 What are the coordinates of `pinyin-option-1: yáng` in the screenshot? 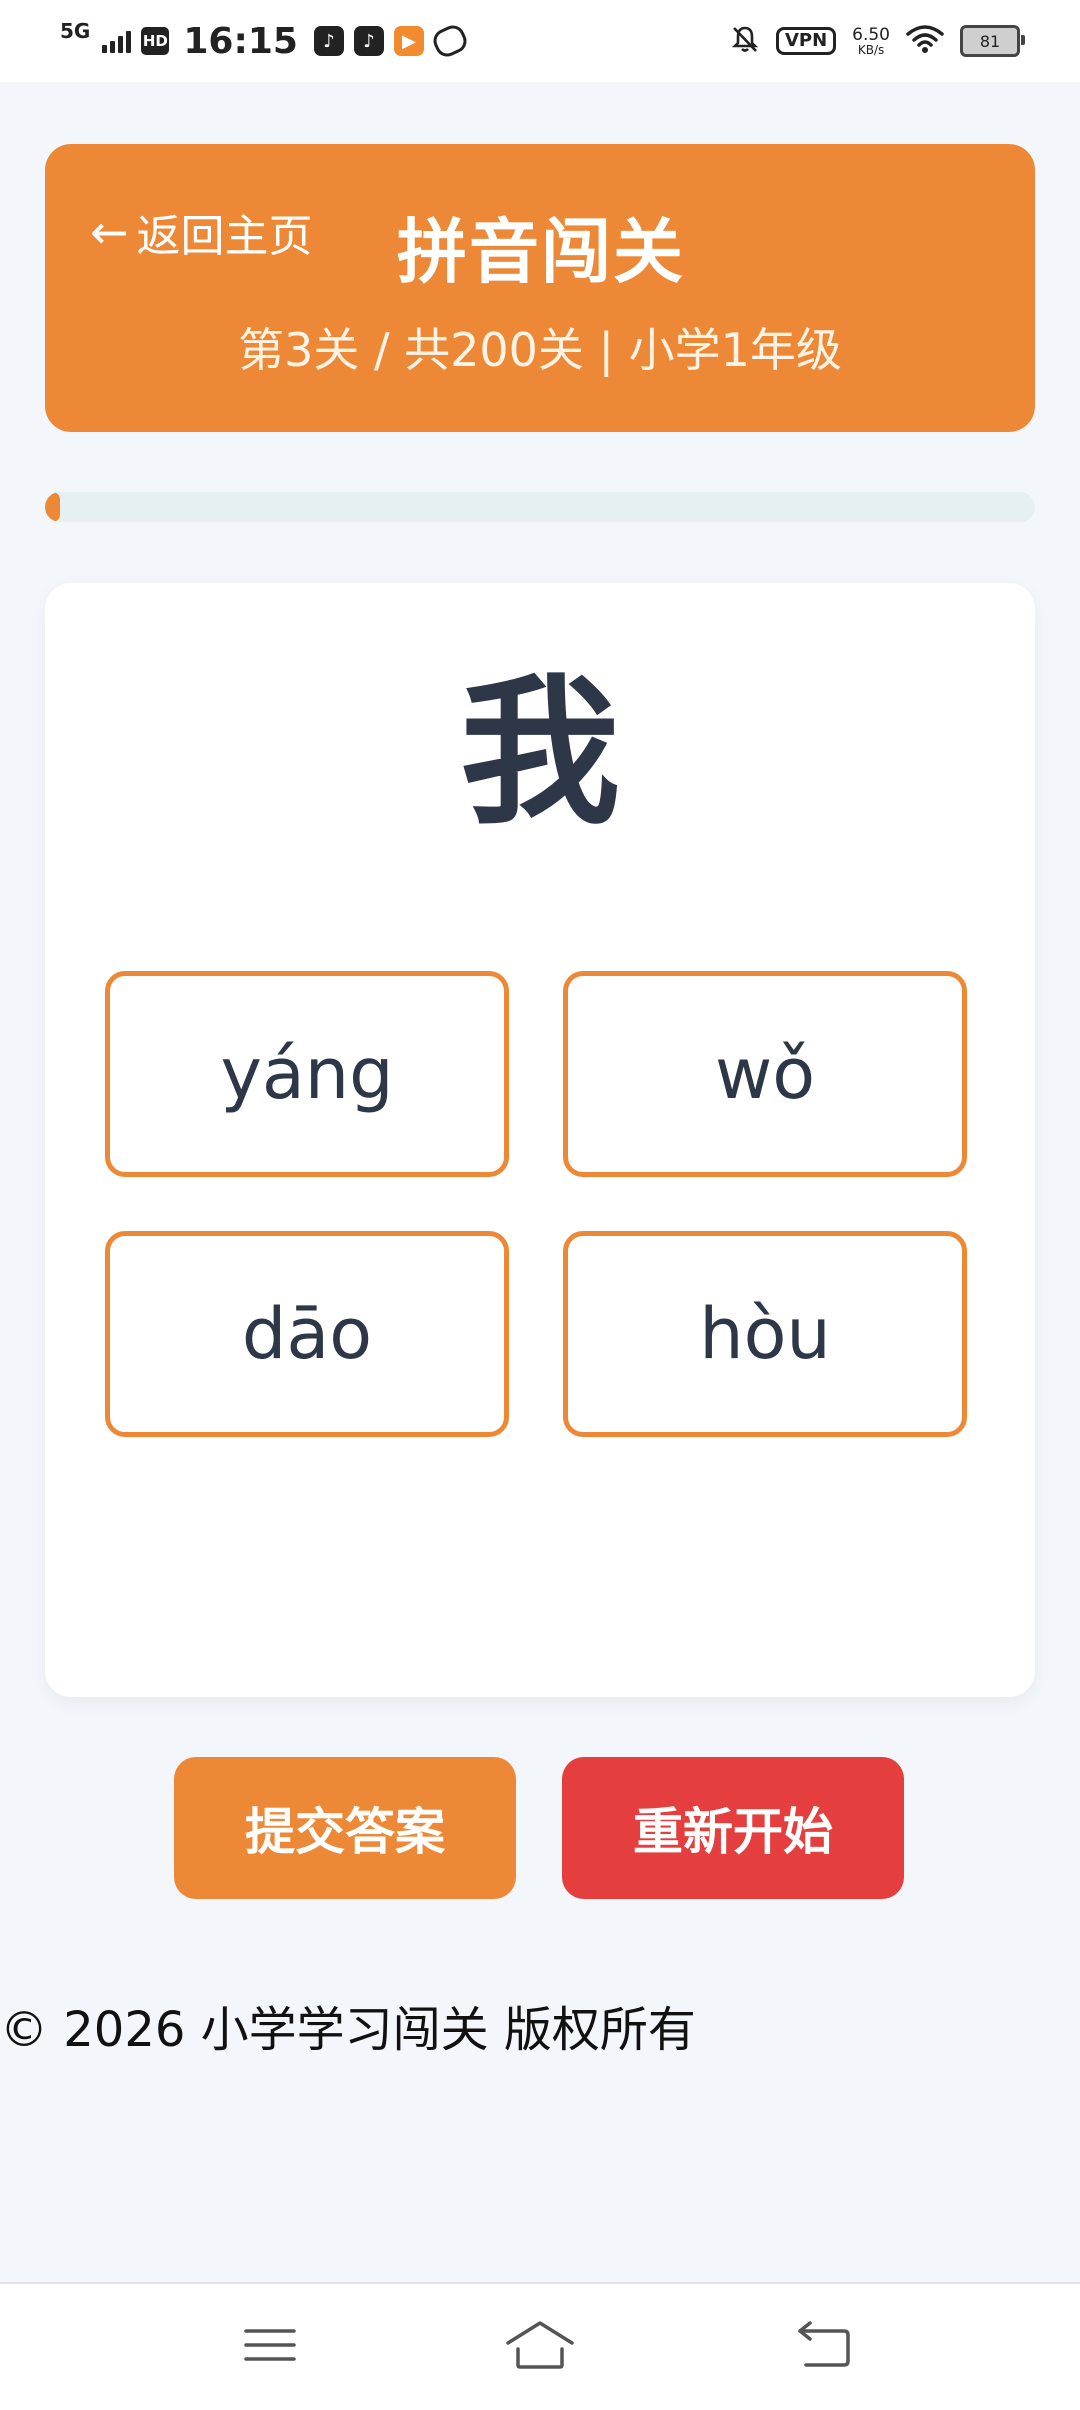 It's located at (307, 1074).